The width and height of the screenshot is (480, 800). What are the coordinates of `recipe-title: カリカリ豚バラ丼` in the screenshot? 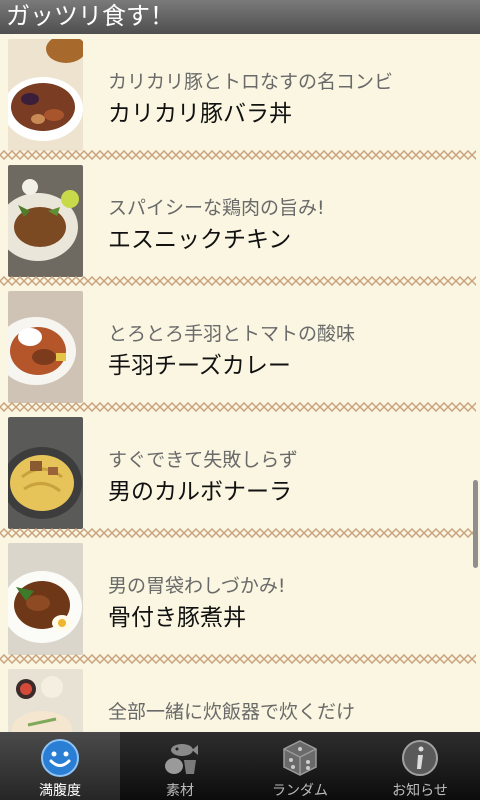 It's located at (200, 114).